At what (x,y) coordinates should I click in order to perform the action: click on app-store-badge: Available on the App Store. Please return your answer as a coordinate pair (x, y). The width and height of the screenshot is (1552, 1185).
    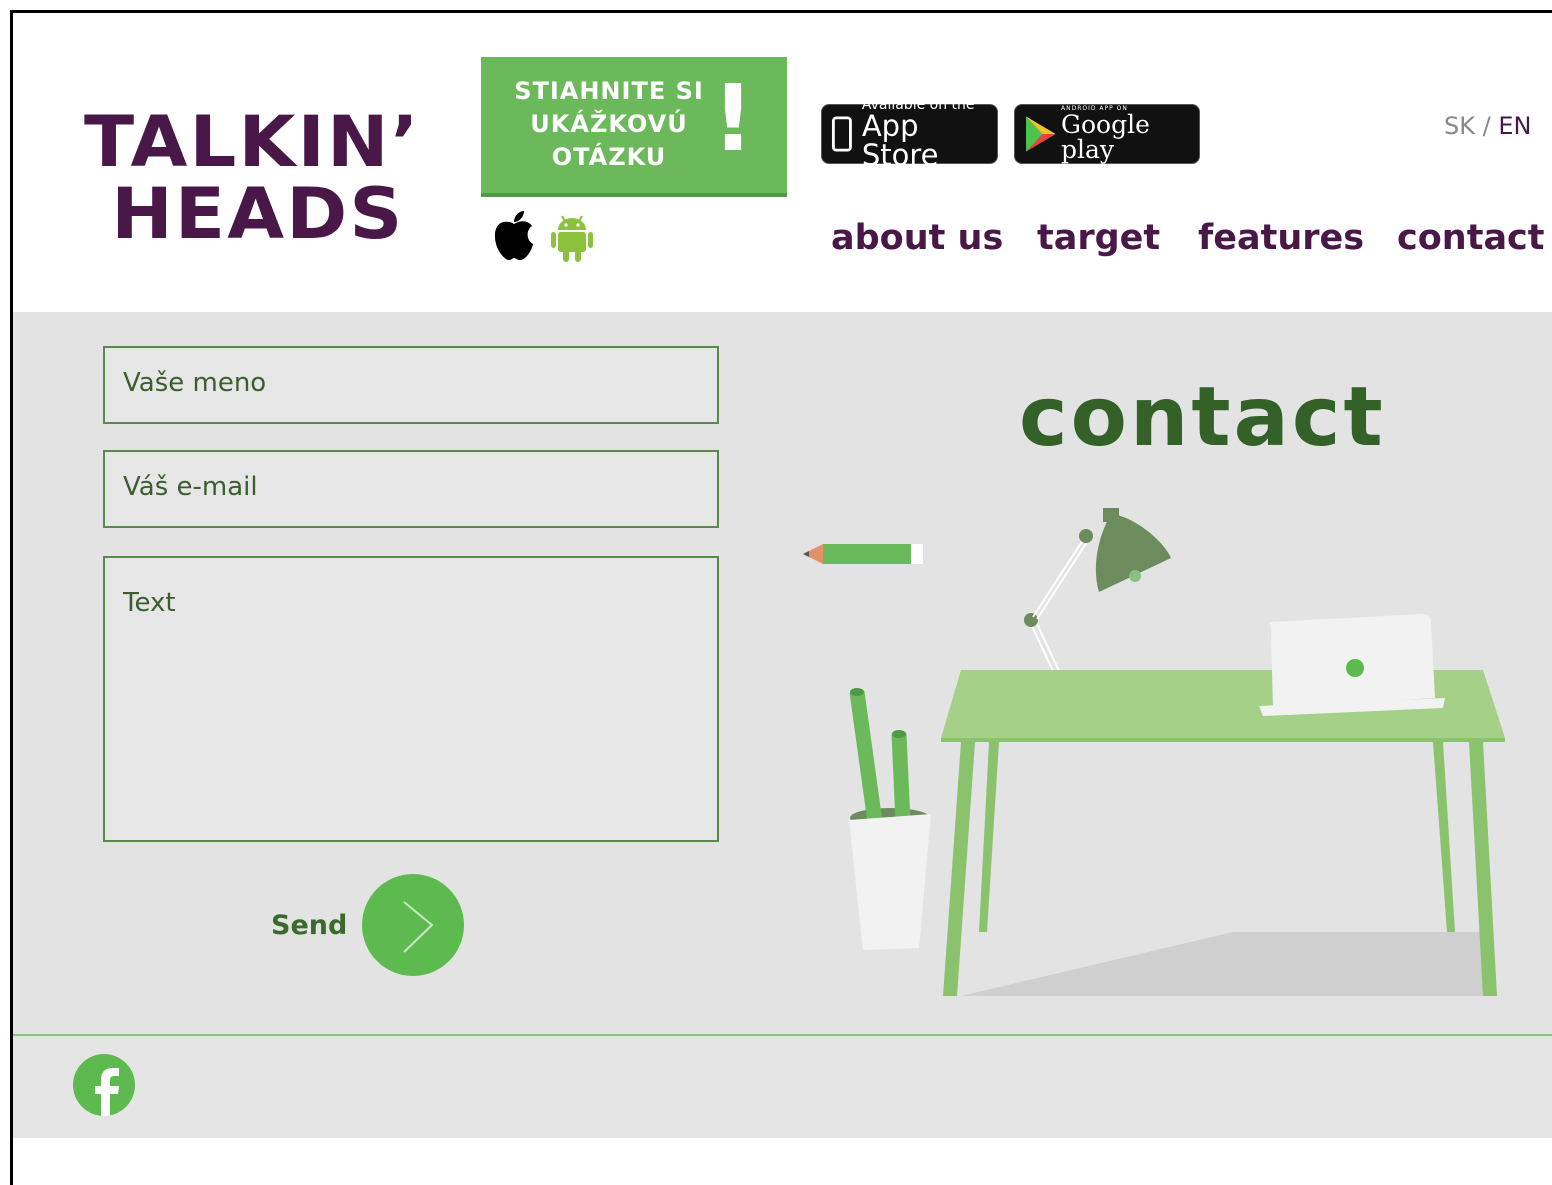
    Looking at the image, I should click on (909, 134).